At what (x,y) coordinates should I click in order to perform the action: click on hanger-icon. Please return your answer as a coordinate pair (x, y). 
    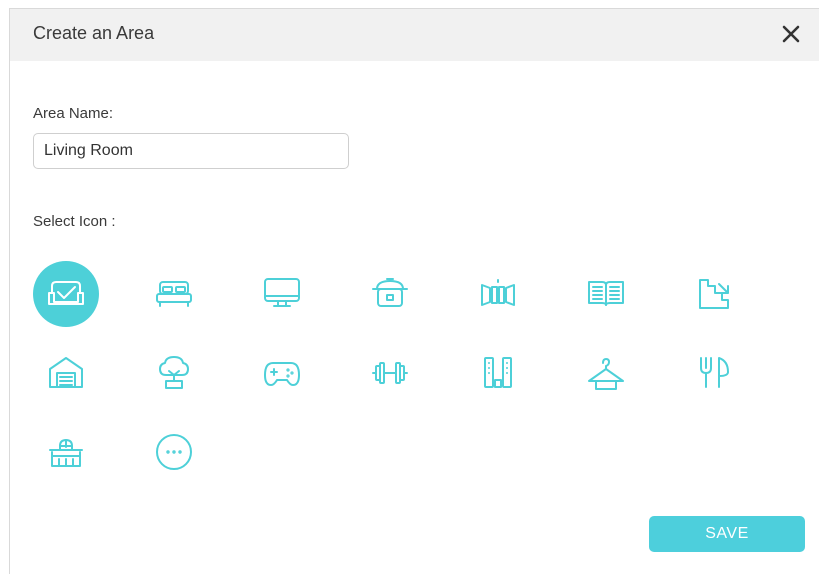
    Looking at the image, I should click on (606, 373).